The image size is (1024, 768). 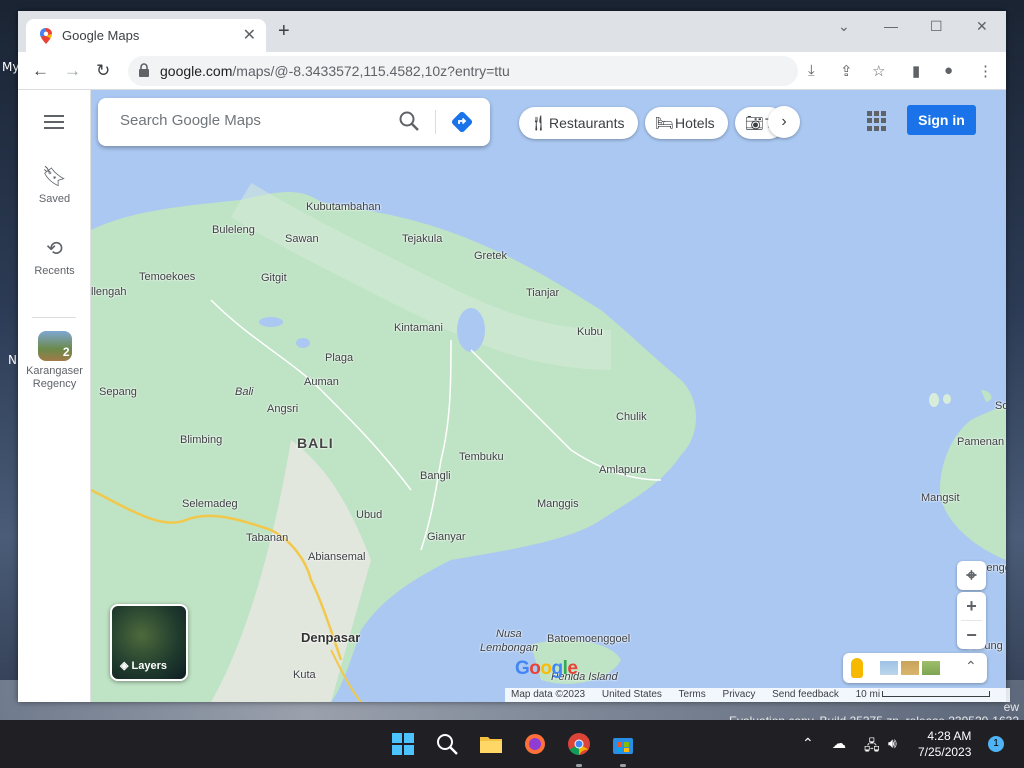 I want to click on map-label: Abiansemal, so click(x=336, y=557).